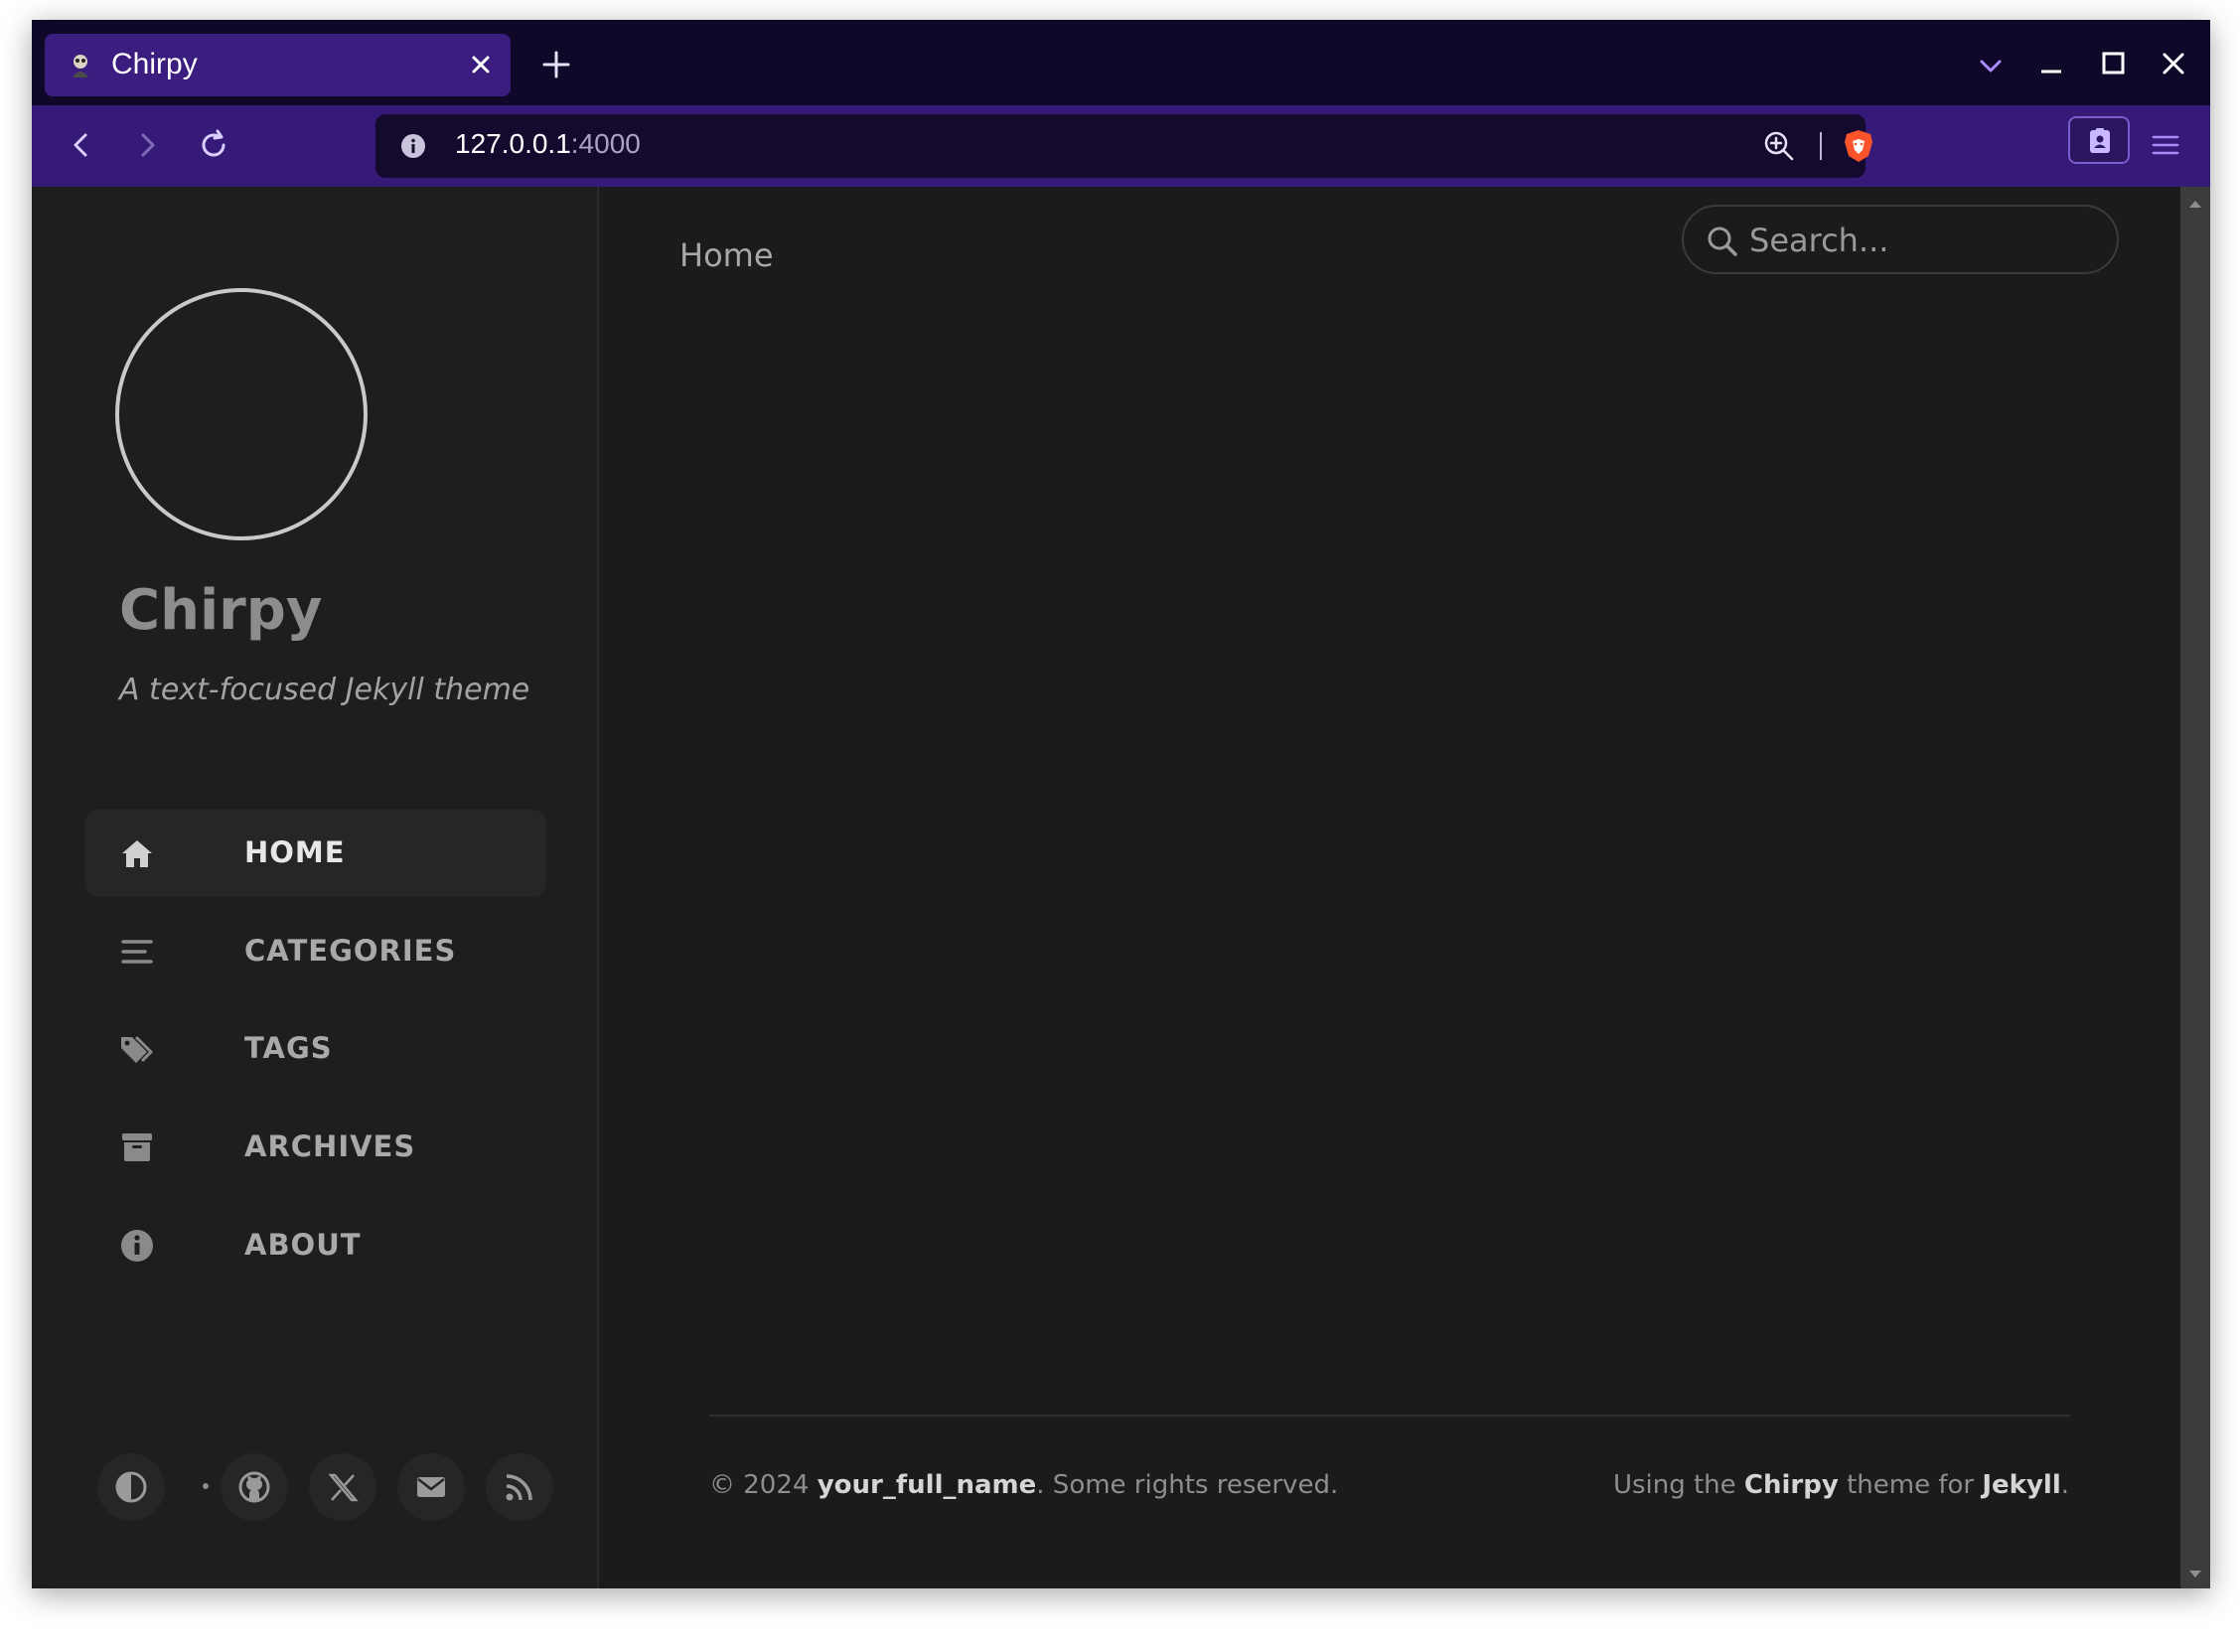 The width and height of the screenshot is (2240, 1652). What do you see at coordinates (295, 852) in the screenshot?
I see `nav-label-home: HOME` at bounding box center [295, 852].